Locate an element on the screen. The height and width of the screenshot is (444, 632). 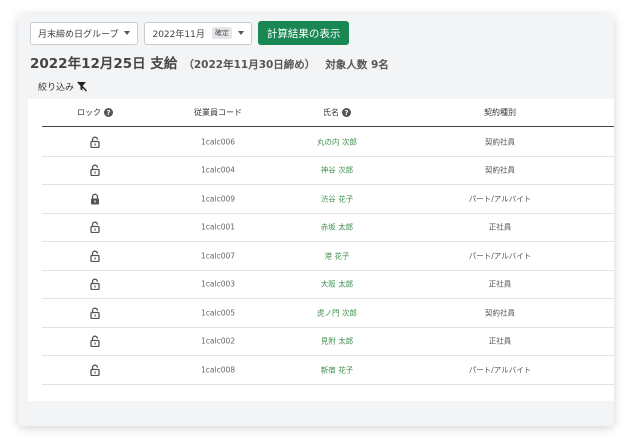
employee-name-link: 新宿 花子 is located at coordinates (337, 369).